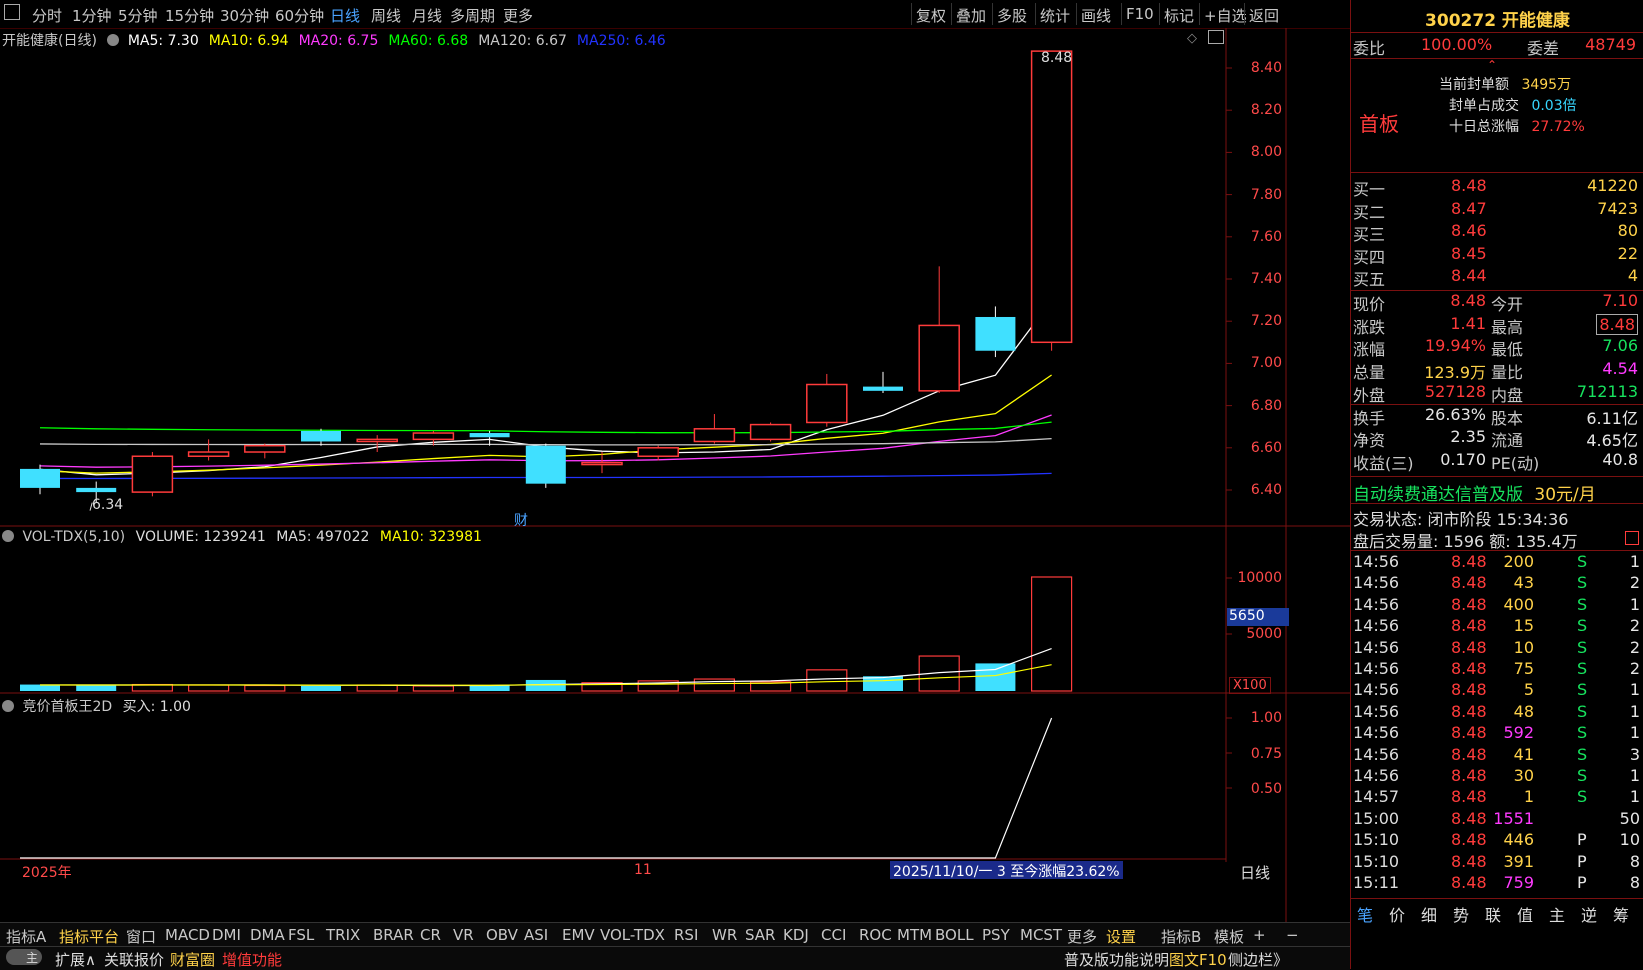  Describe the element at coordinates (1497, 232) in the screenshot. I see `bid-row: 买三 8.46 80` at that location.